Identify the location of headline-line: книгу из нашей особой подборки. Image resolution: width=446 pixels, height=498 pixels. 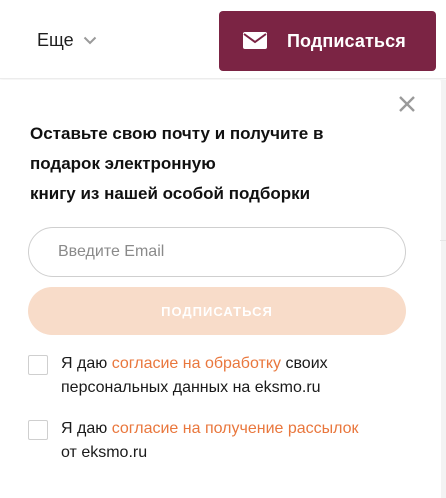
(170, 193).